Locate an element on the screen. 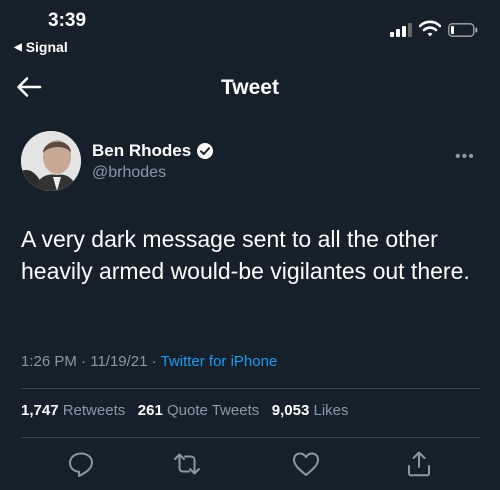 The image size is (500, 490). avatar is located at coordinates (51, 161).